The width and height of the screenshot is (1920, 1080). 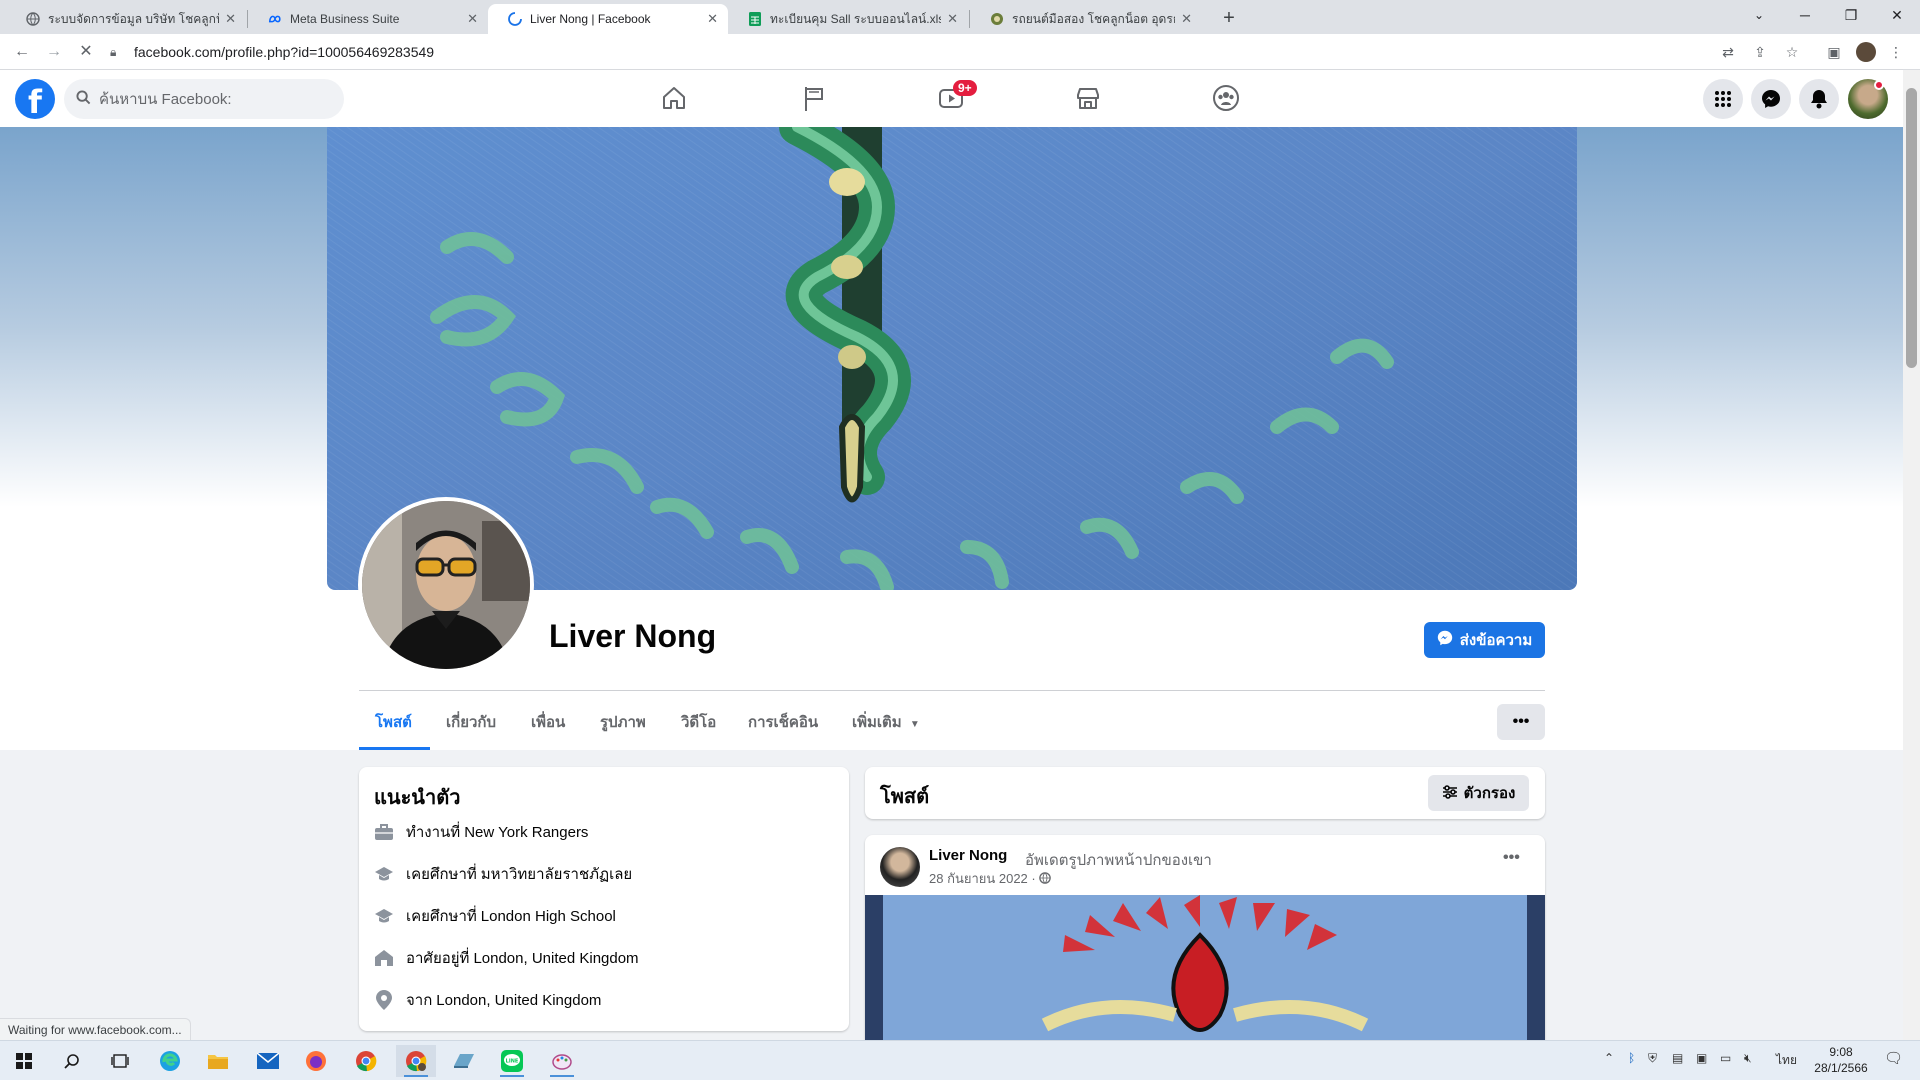 I want to click on clock-time: 9:08, so click(x=1841, y=1052).